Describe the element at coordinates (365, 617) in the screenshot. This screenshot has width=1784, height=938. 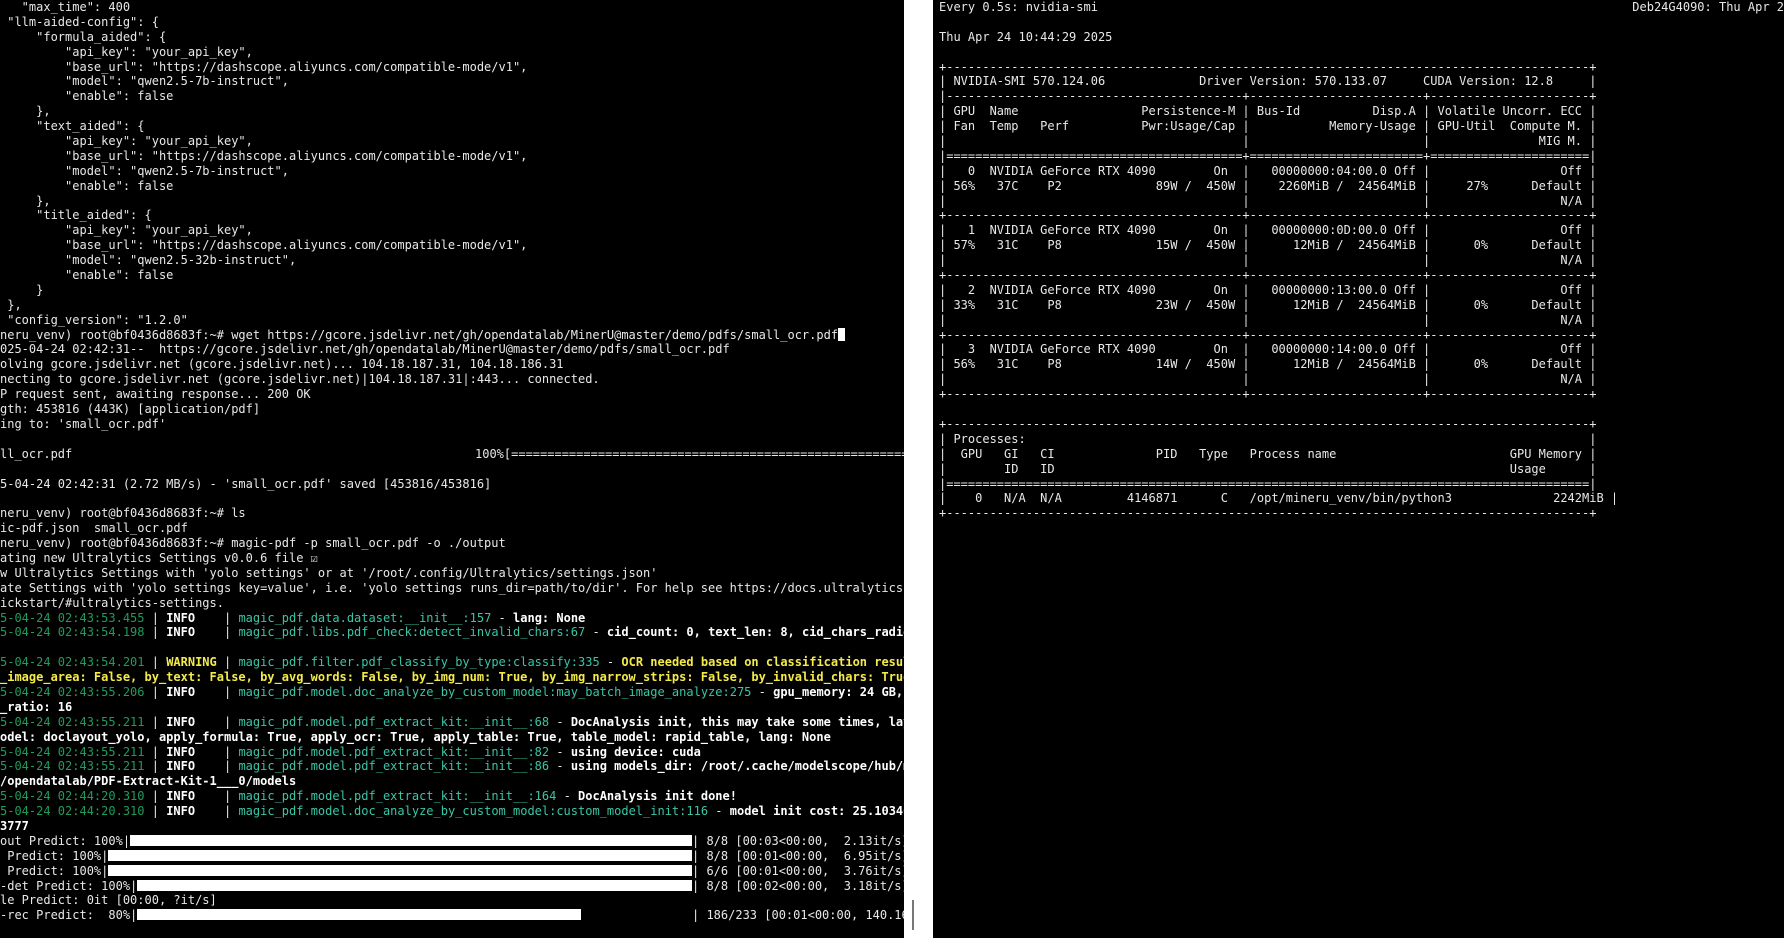
I see `log-source: magic_pdf.data.dataset:__init__:157` at that location.